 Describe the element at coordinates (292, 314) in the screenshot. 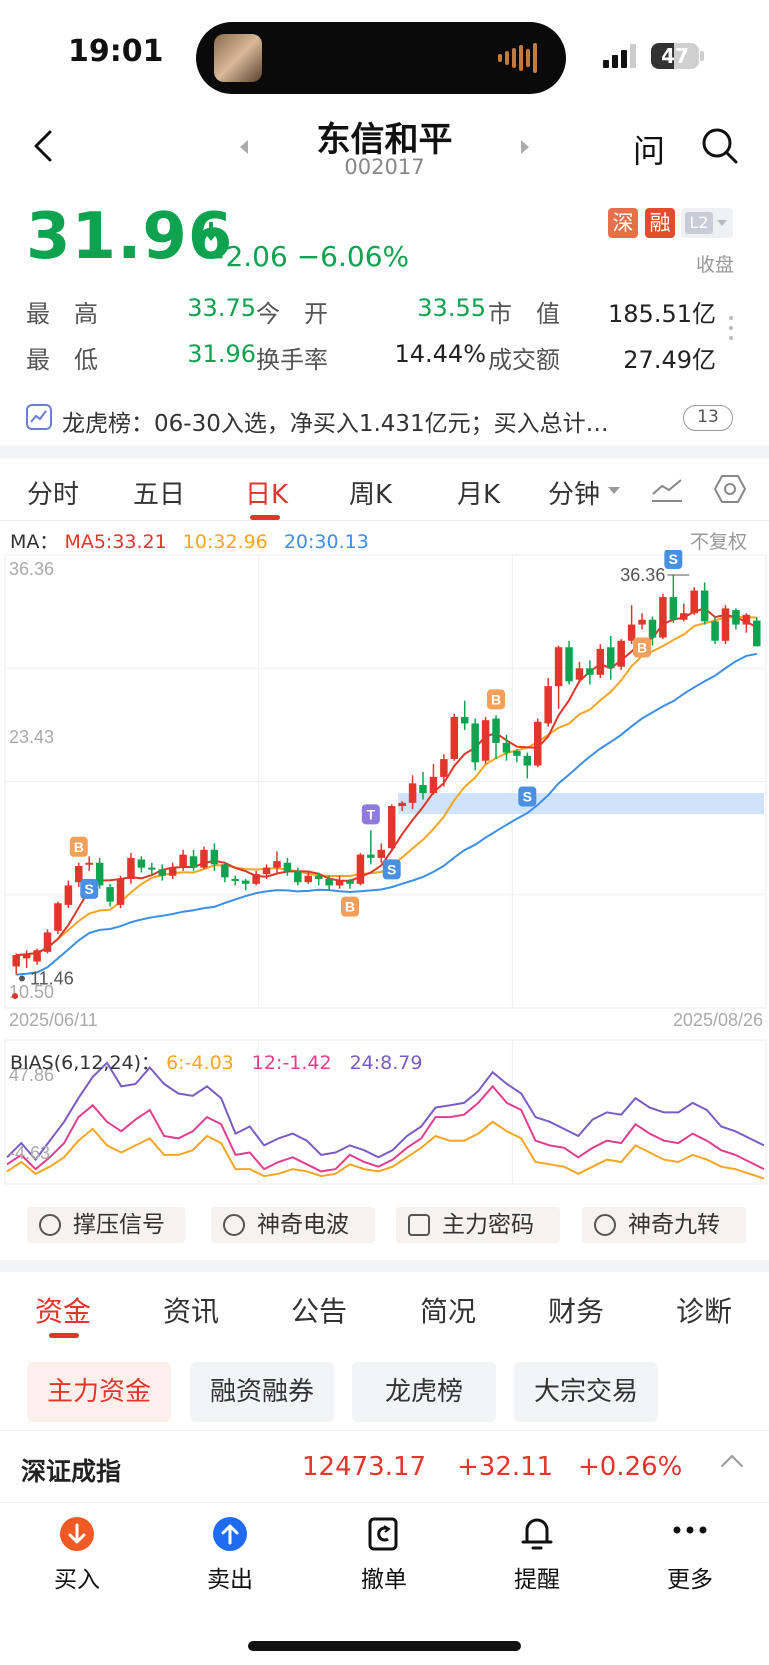

I see `stat-label: 今 开` at that location.